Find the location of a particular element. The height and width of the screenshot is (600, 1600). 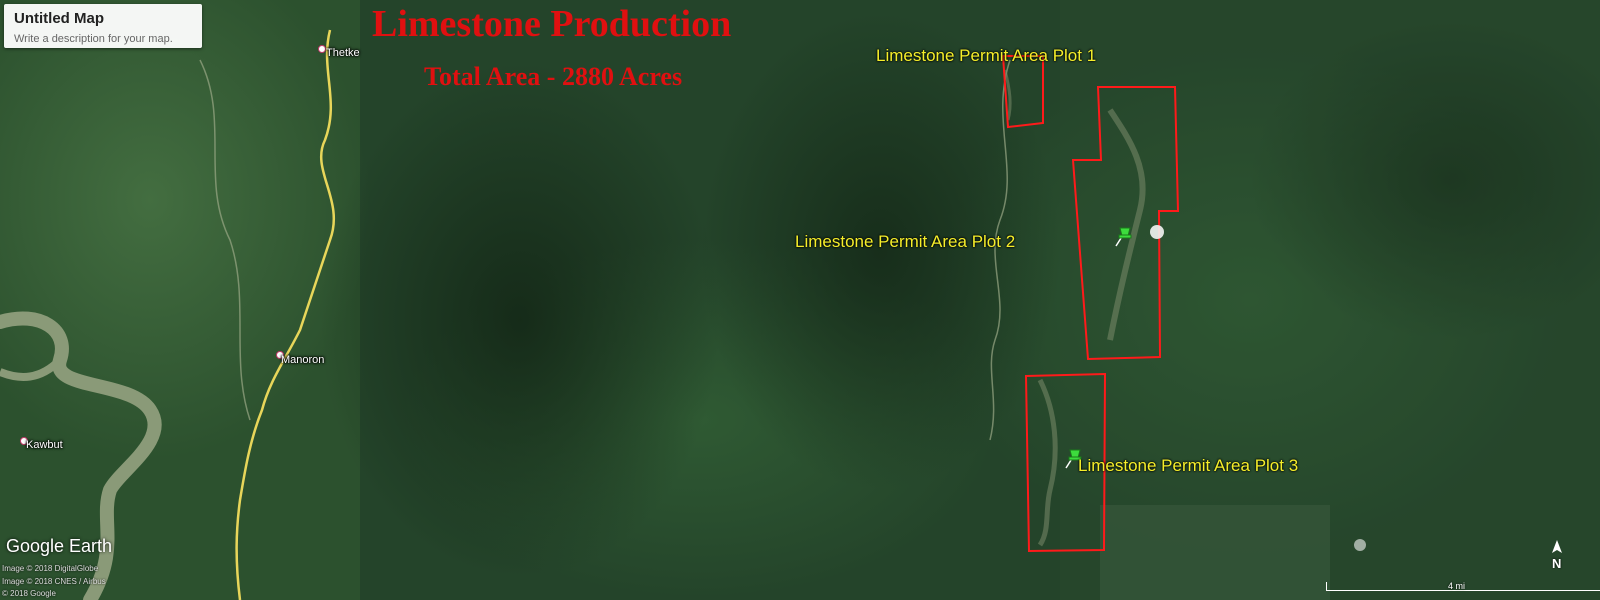

heading-title: Limestone Production is located at coordinates (552, 24).